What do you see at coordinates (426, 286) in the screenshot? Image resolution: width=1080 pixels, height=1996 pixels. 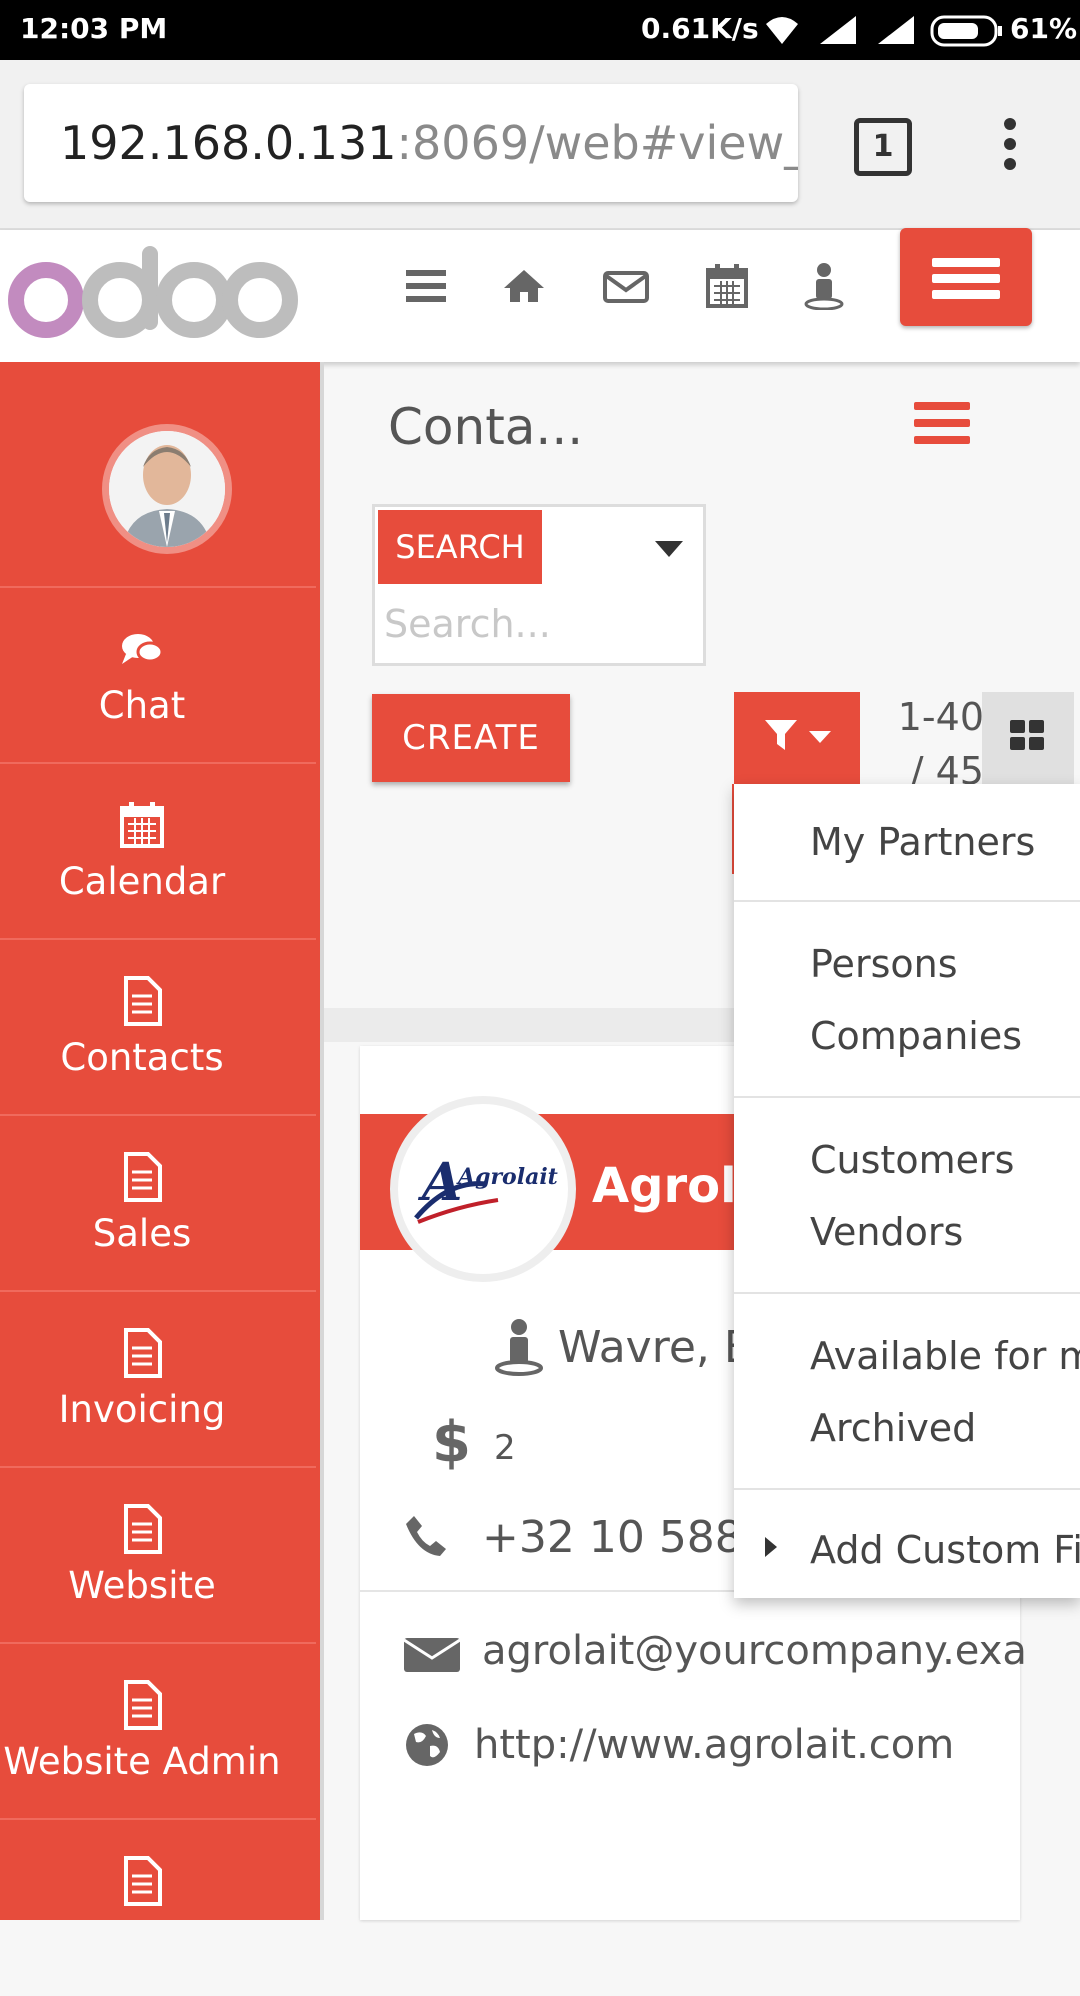 I see `hamburger-icon` at bounding box center [426, 286].